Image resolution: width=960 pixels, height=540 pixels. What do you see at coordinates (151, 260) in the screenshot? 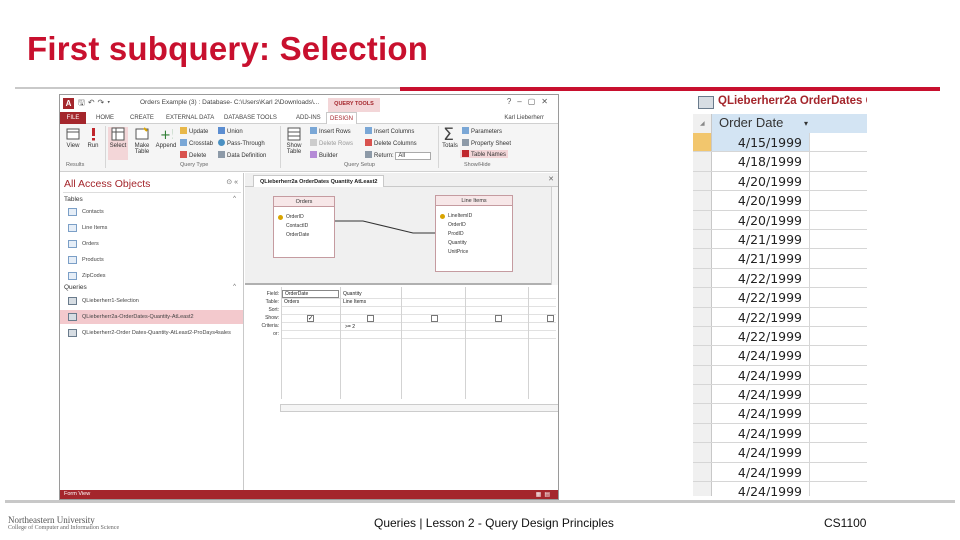
I see `nav-item-table: Products` at bounding box center [151, 260].